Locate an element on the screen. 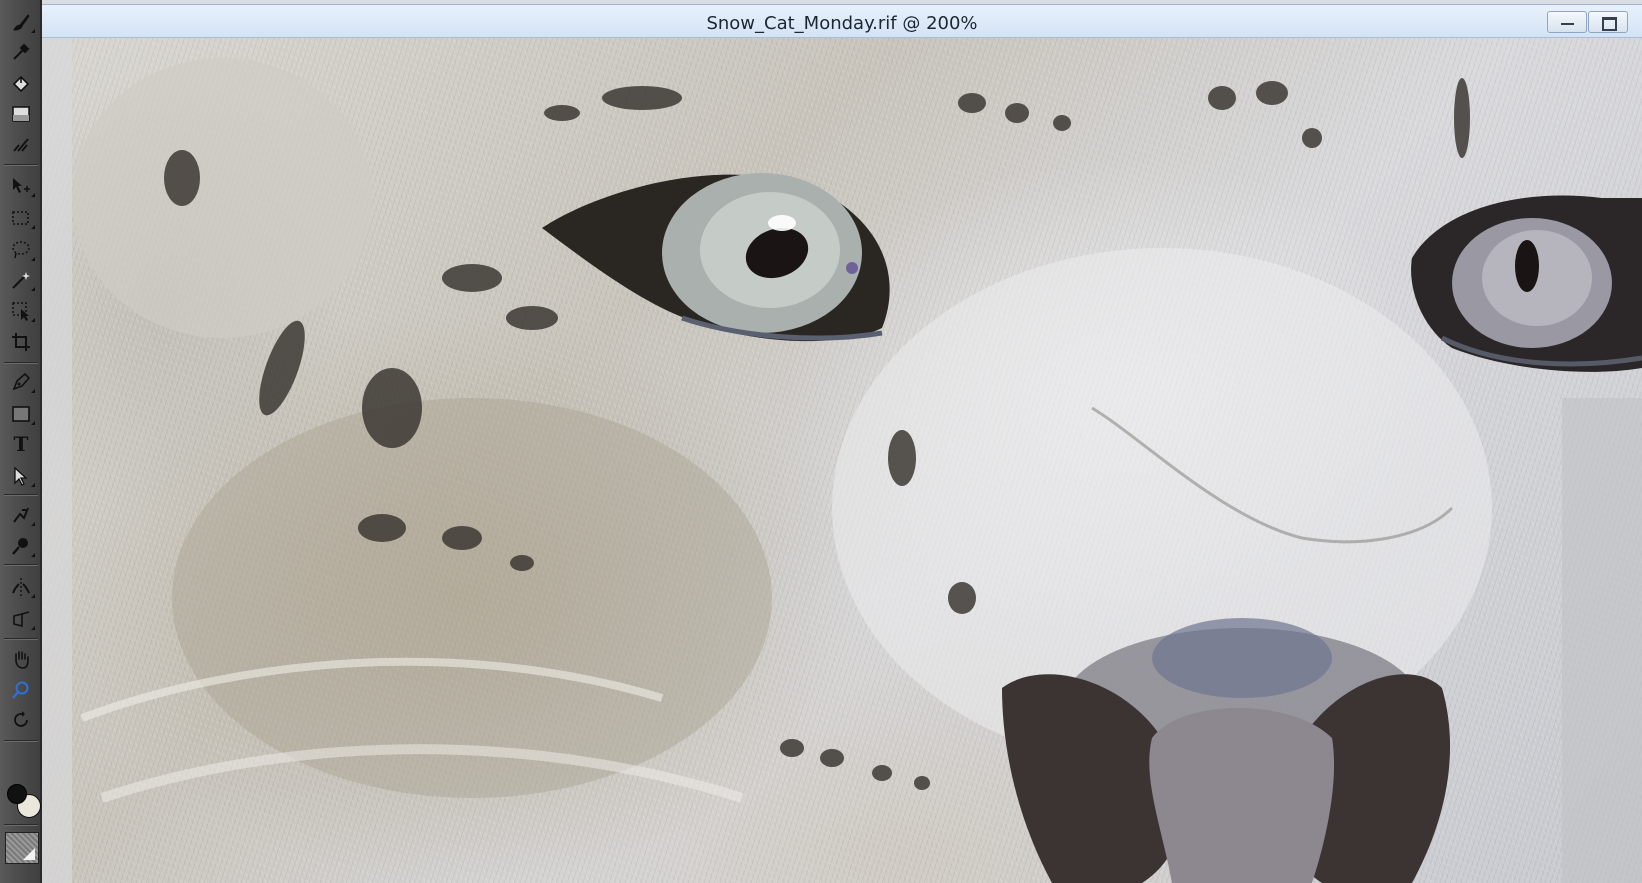 The image size is (1642, 883). document-title-bar: Snow_Cat_Monday.rif @ 200% is located at coordinates (842, 21).